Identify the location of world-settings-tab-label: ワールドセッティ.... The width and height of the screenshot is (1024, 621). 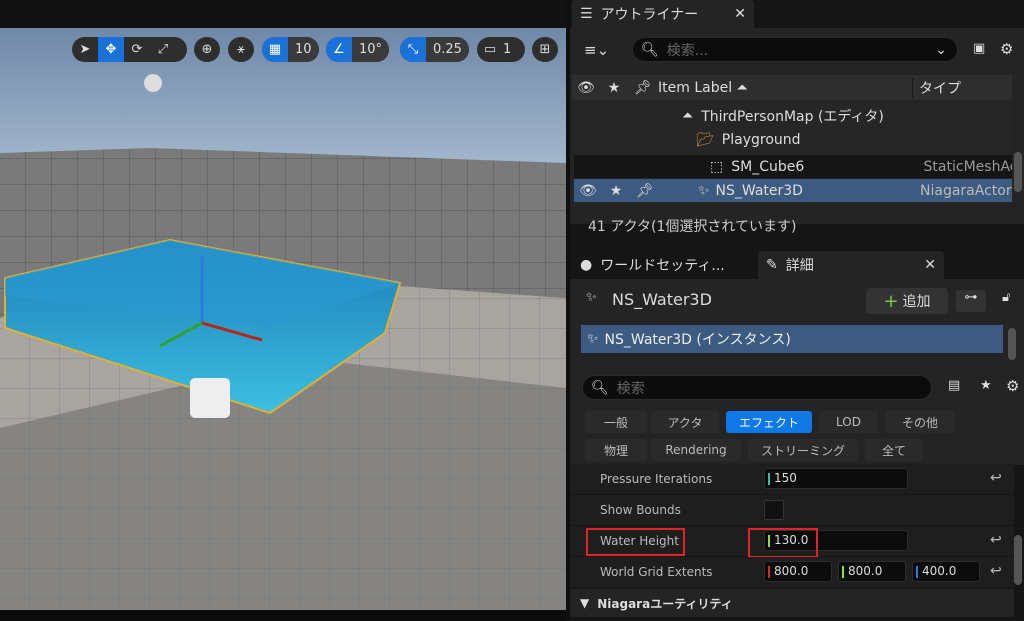
(662, 266).